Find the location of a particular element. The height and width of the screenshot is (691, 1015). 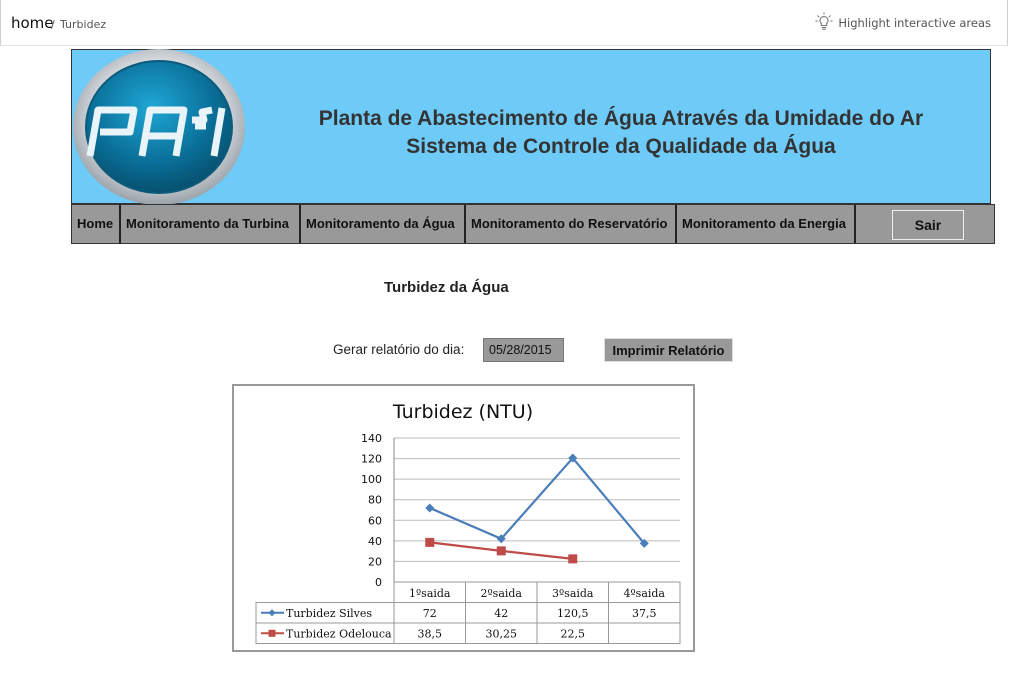

banner-title-line2: Sistema de Controle da Qualidade da Água is located at coordinates (621, 146).